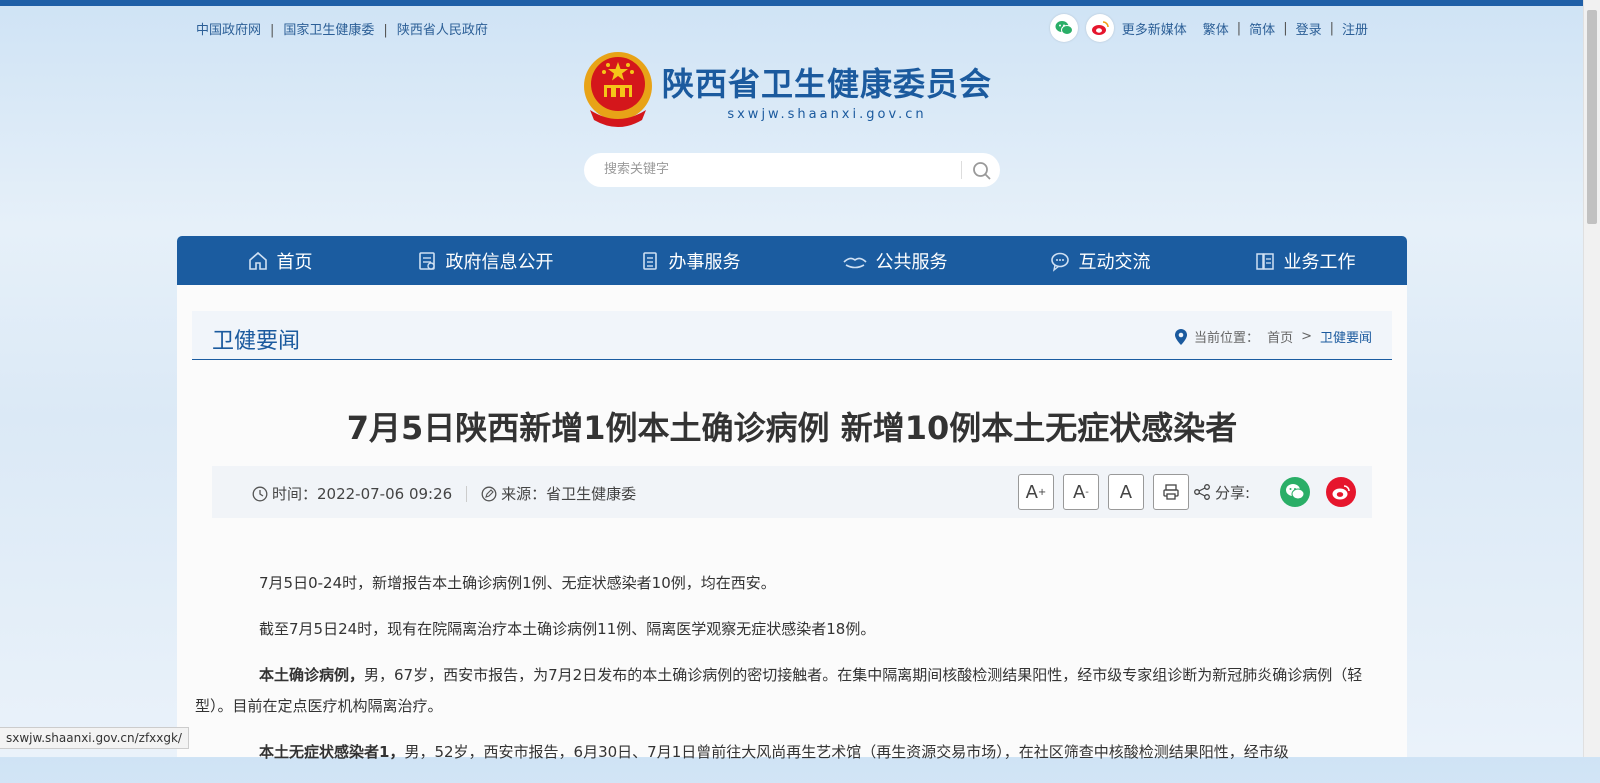 The width and height of the screenshot is (1600, 783). I want to click on share-label: 分享:, so click(1221, 492).